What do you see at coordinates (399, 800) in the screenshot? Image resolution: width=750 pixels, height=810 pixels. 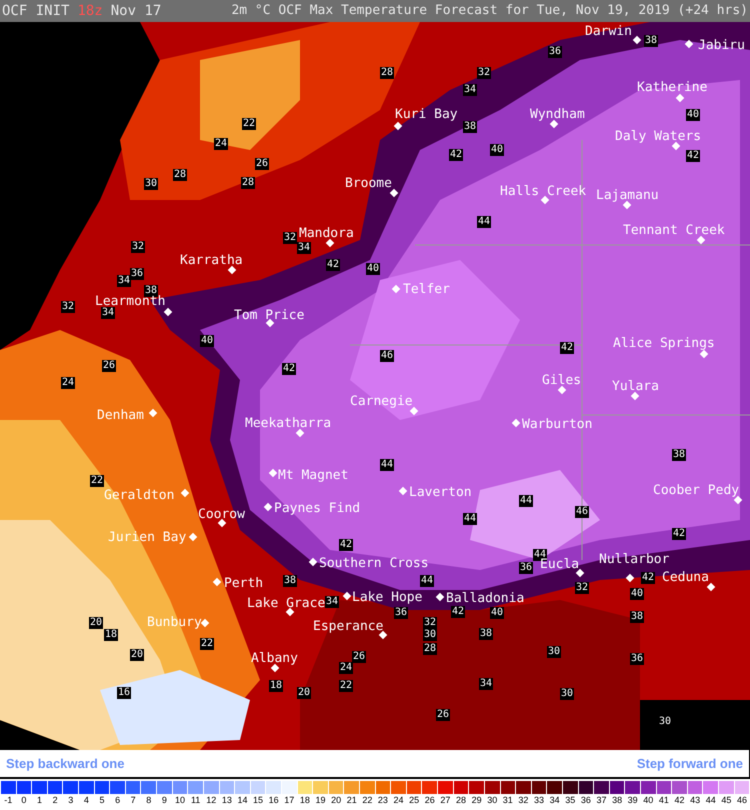 I see `legend-label: 24` at bounding box center [399, 800].